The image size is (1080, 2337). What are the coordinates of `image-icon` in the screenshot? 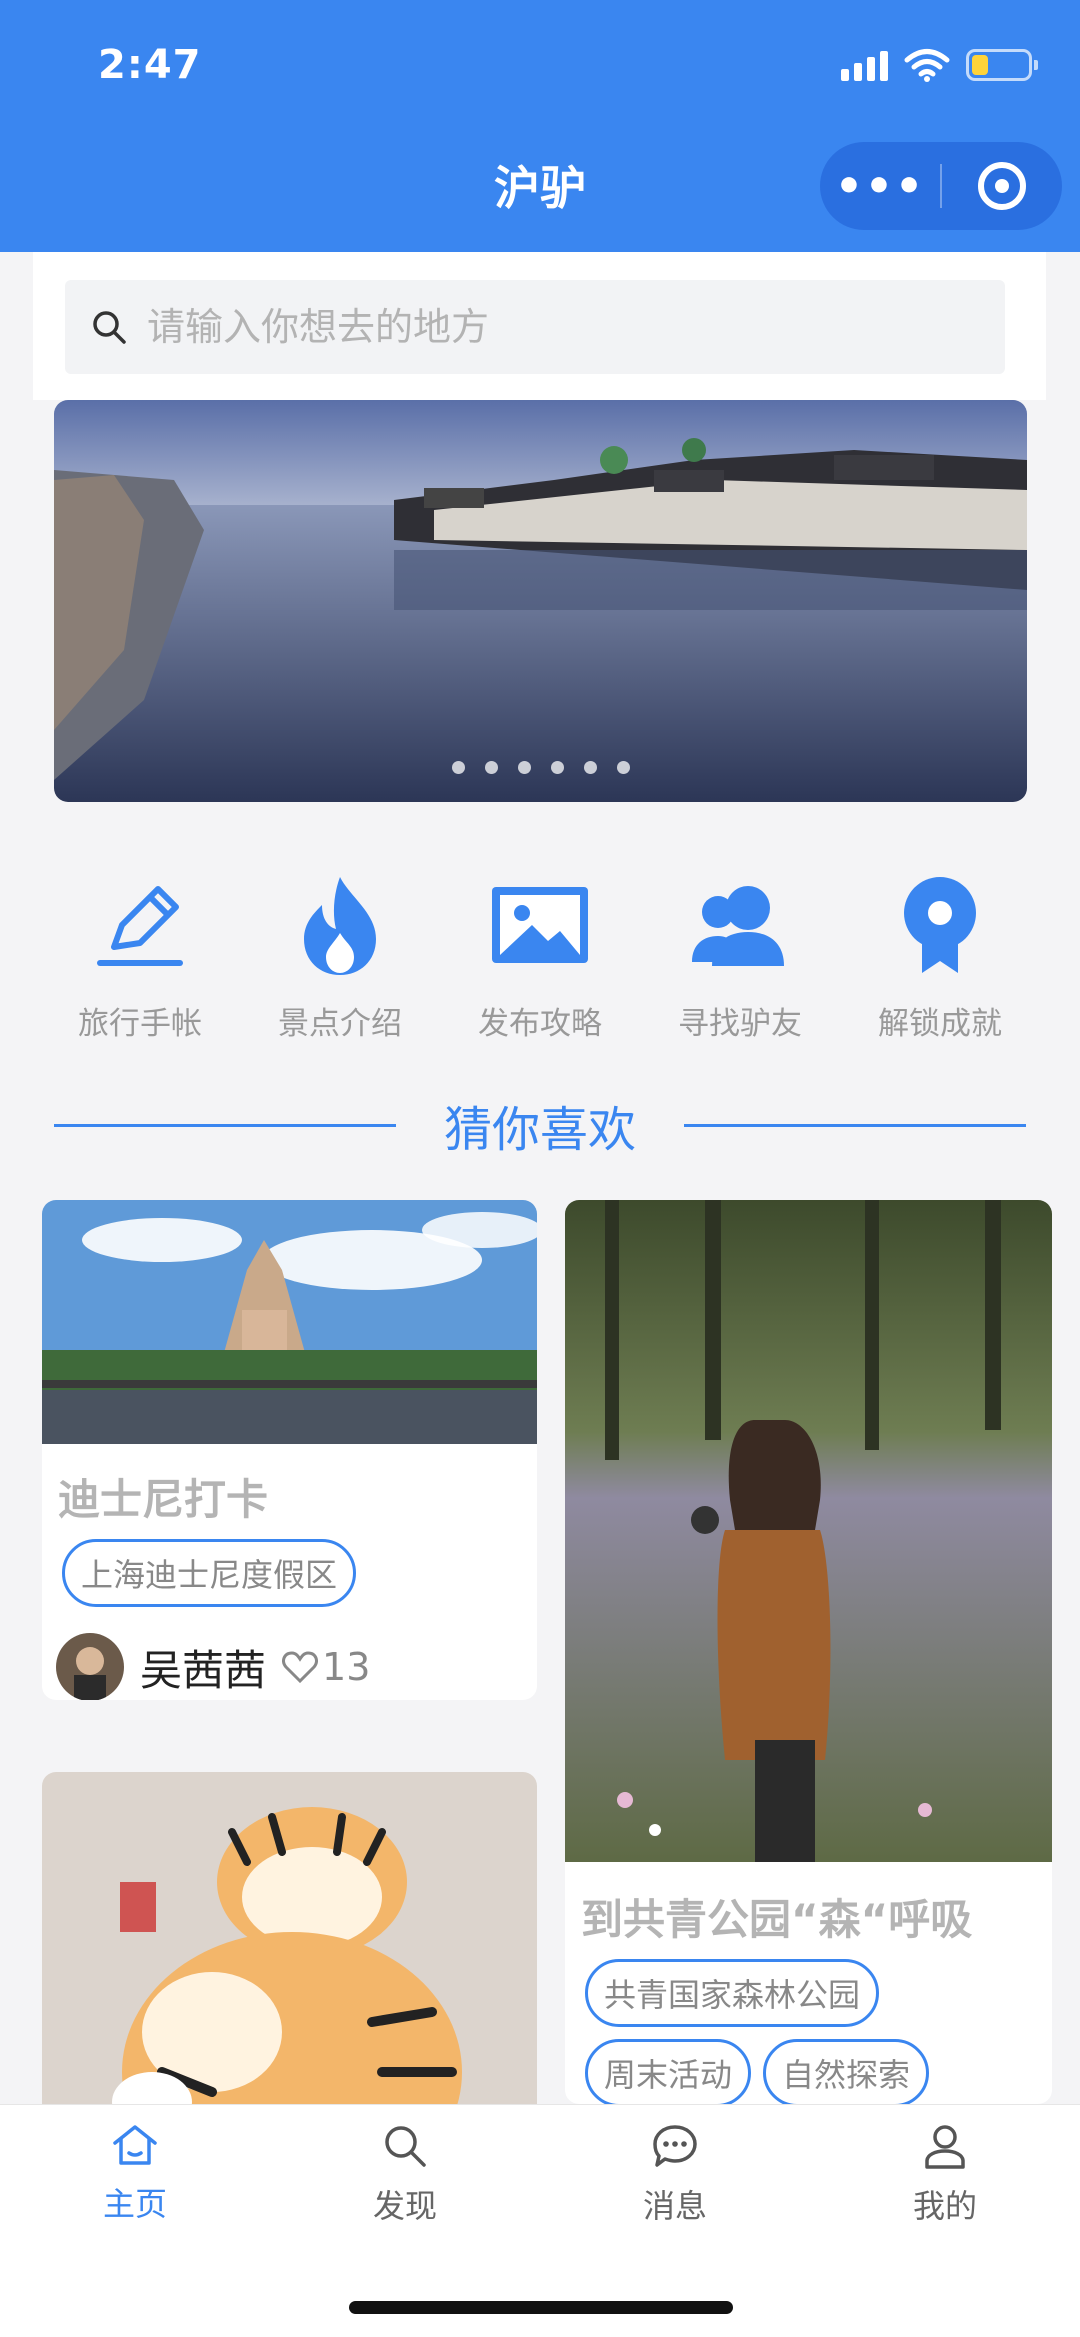 It's located at (540, 925).